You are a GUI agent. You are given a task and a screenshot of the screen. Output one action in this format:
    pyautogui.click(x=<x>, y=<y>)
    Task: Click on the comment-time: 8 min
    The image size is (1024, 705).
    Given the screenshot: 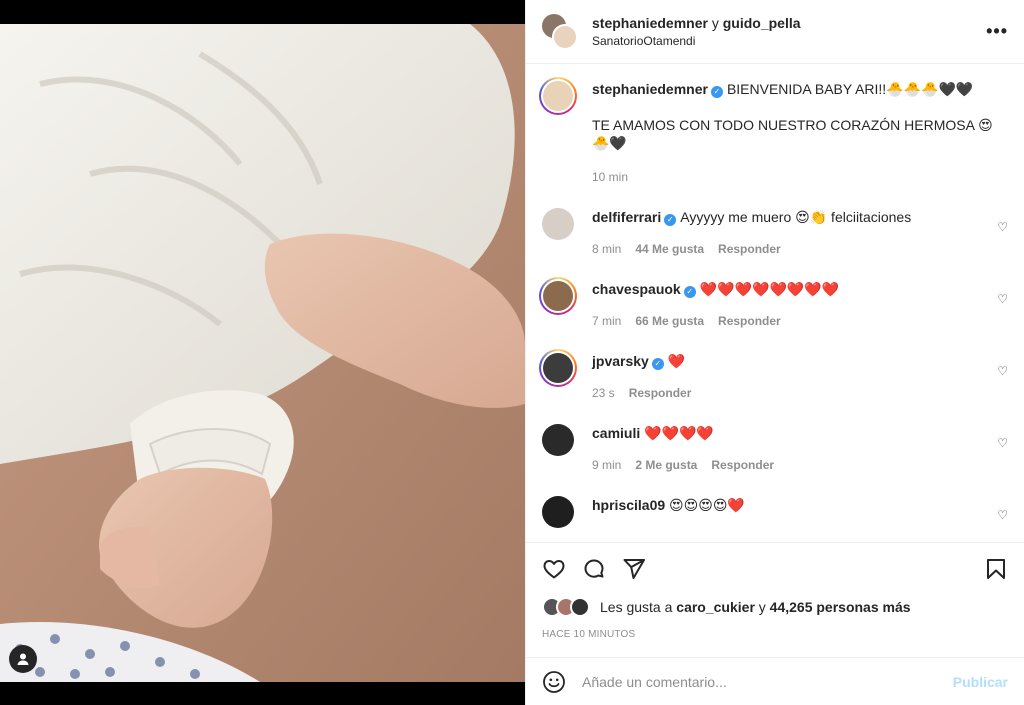 What is the action you would take?
    pyautogui.click(x=606, y=249)
    